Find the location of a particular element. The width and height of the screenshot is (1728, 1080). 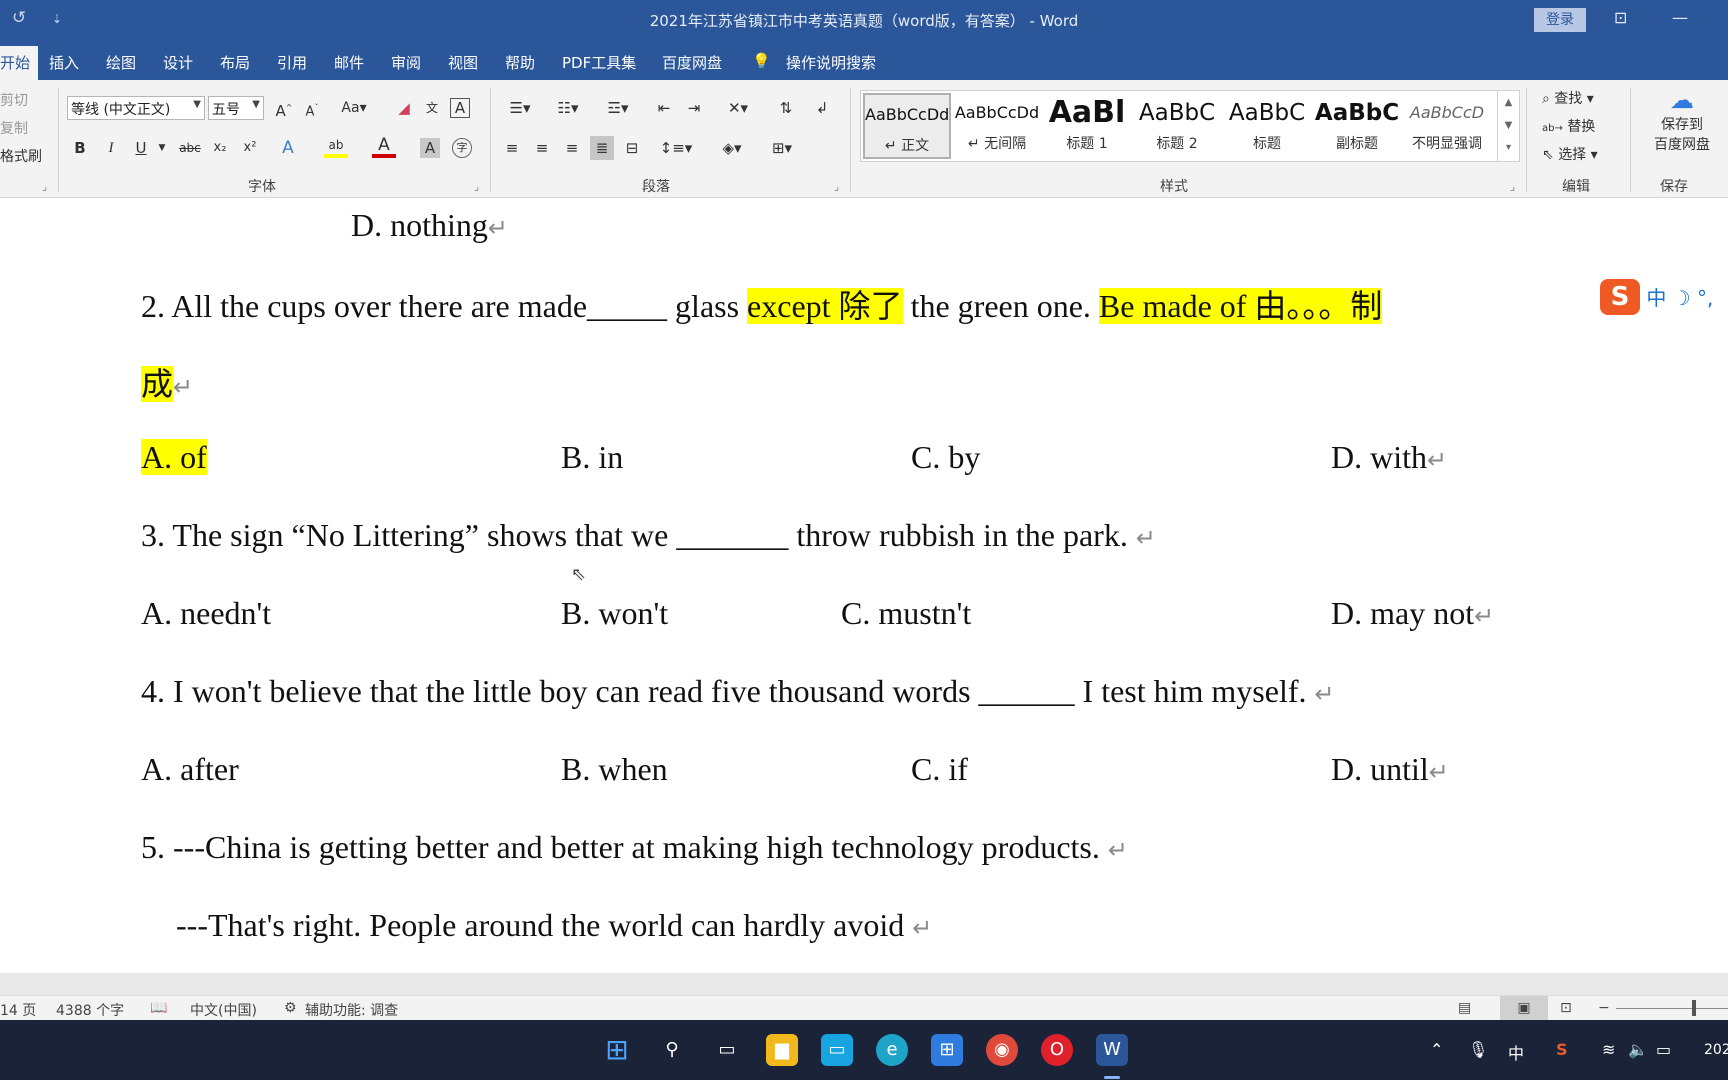

start-icon: ⊞ is located at coordinates (617, 1050).